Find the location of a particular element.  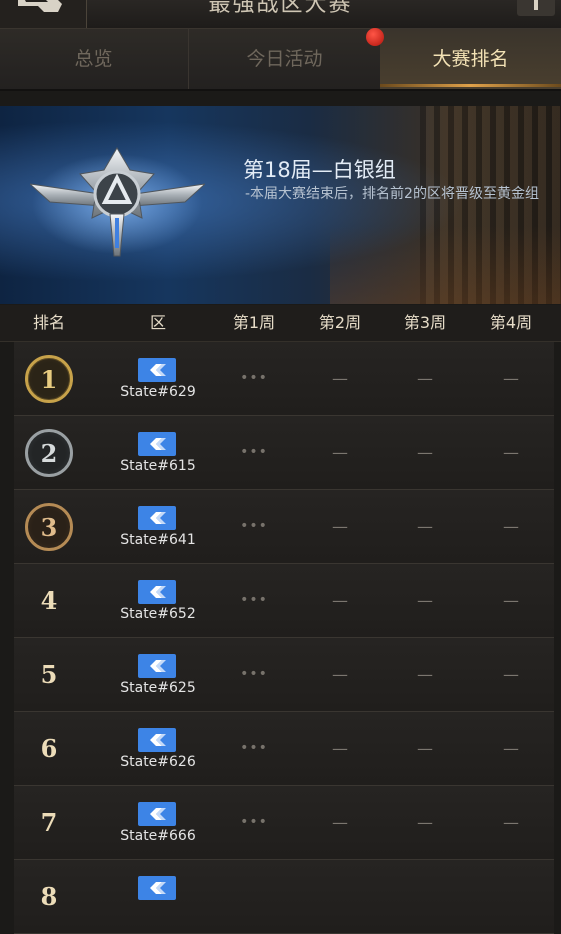

rank-number: 5 is located at coordinates (49, 674).